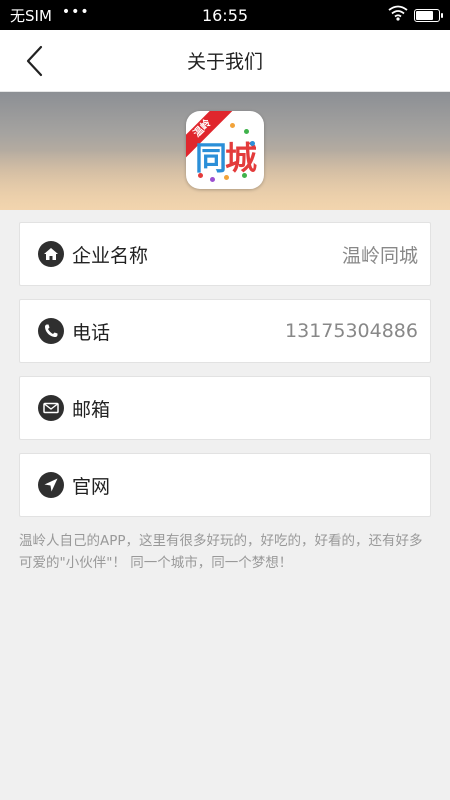 This screenshot has width=450, height=800. Describe the element at coordinates (210, 158) in the screenshot. I see `logo-text-part1: 同` at that location.